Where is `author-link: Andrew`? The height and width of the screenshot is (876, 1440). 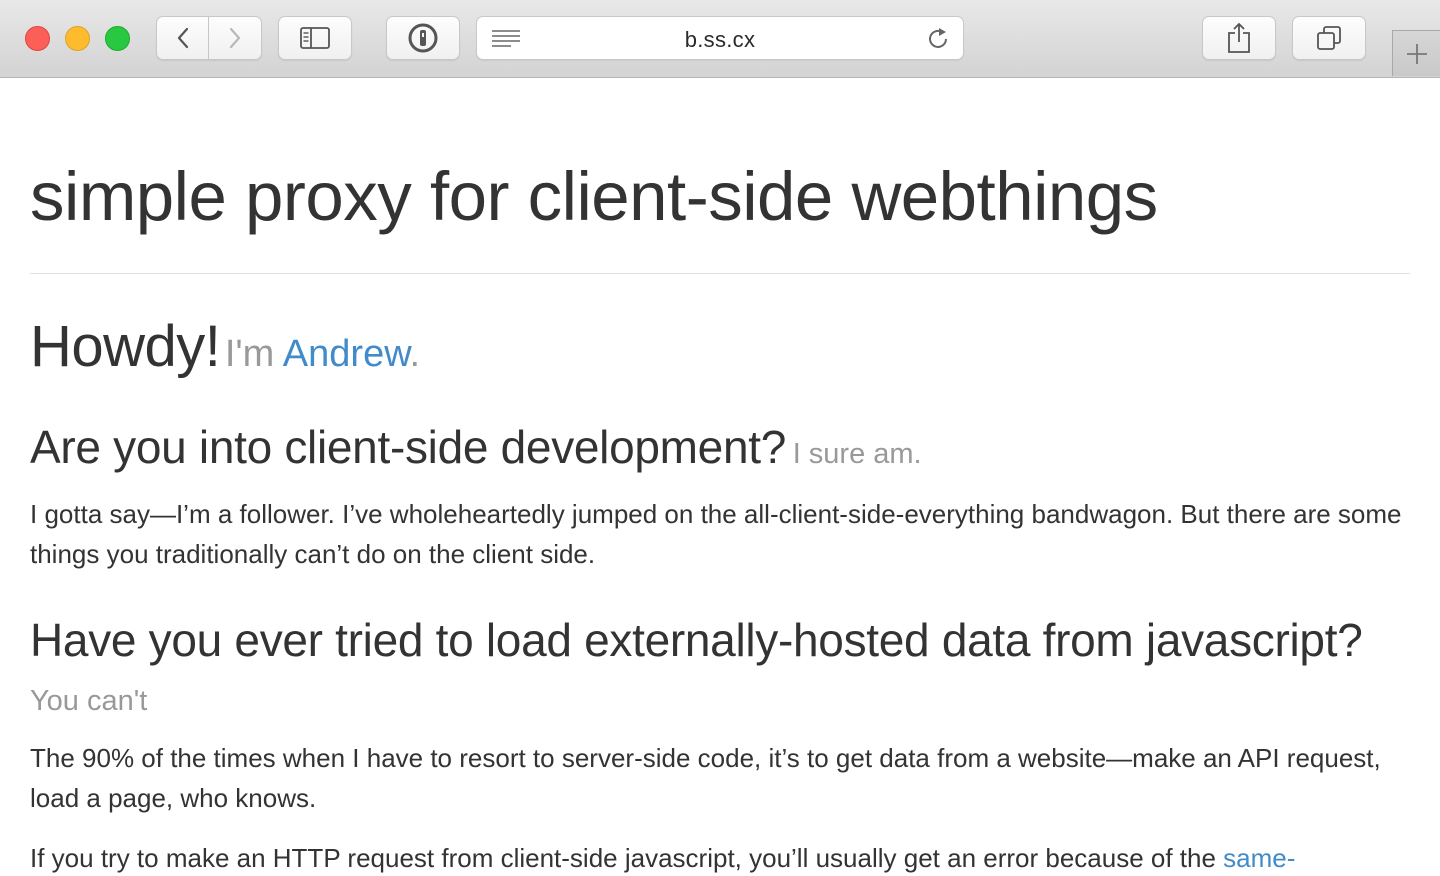
author-link: Andrew is located at coordinates (346, 354).